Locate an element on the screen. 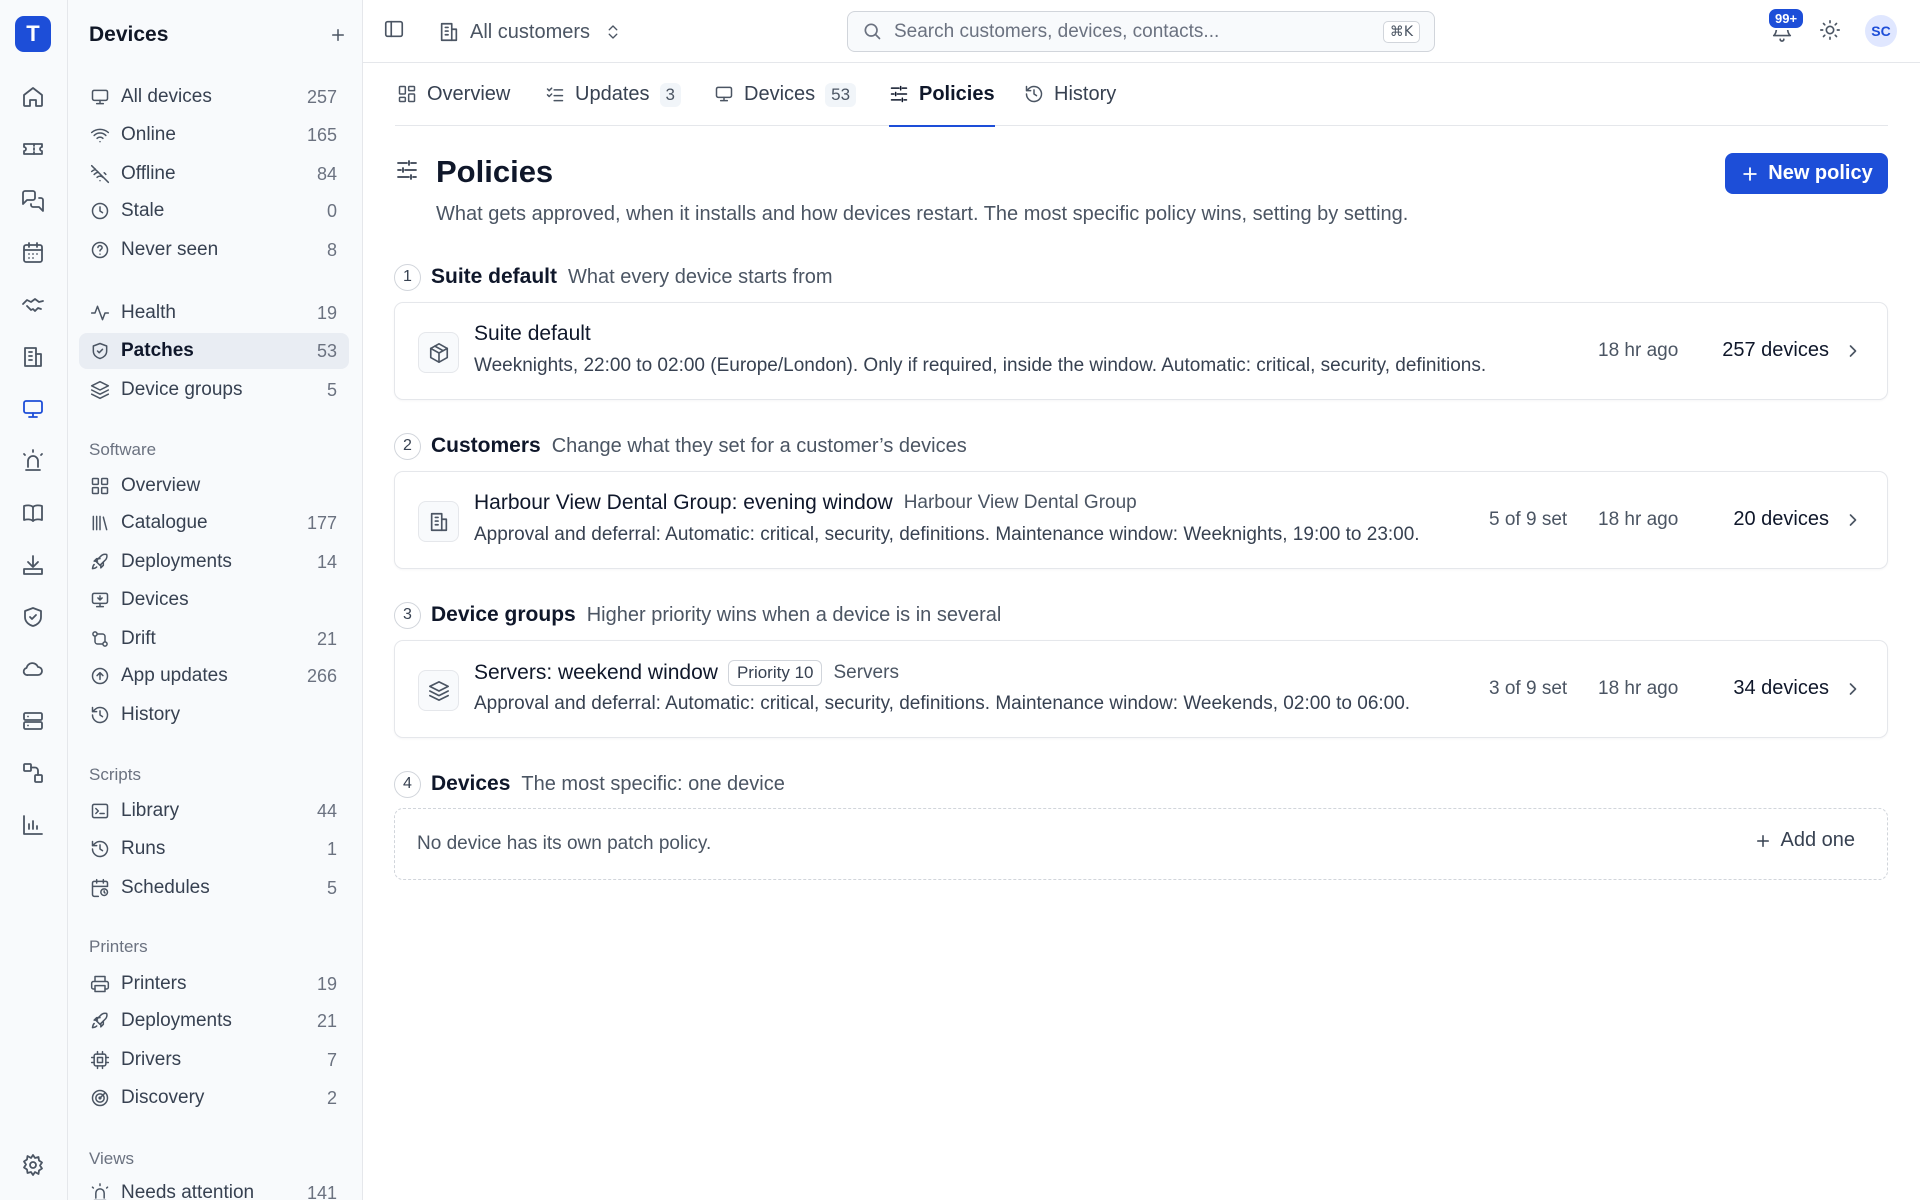  sidebar-item-catalogue: Catalogue 177 is located at coordinates (214, 523).